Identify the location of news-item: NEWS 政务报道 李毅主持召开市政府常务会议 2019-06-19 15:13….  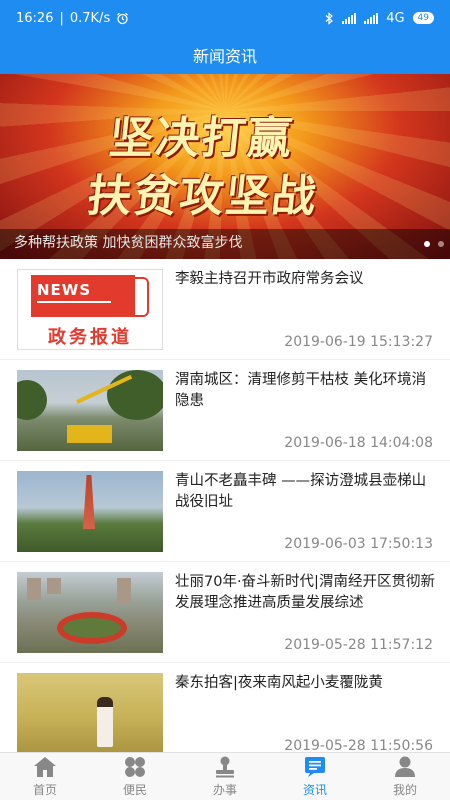
(225, 309).